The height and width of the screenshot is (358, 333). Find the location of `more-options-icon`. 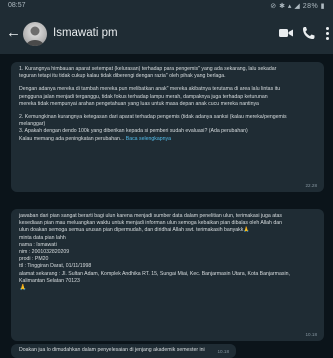

more-options-icon is located at coordinates (327, 34).